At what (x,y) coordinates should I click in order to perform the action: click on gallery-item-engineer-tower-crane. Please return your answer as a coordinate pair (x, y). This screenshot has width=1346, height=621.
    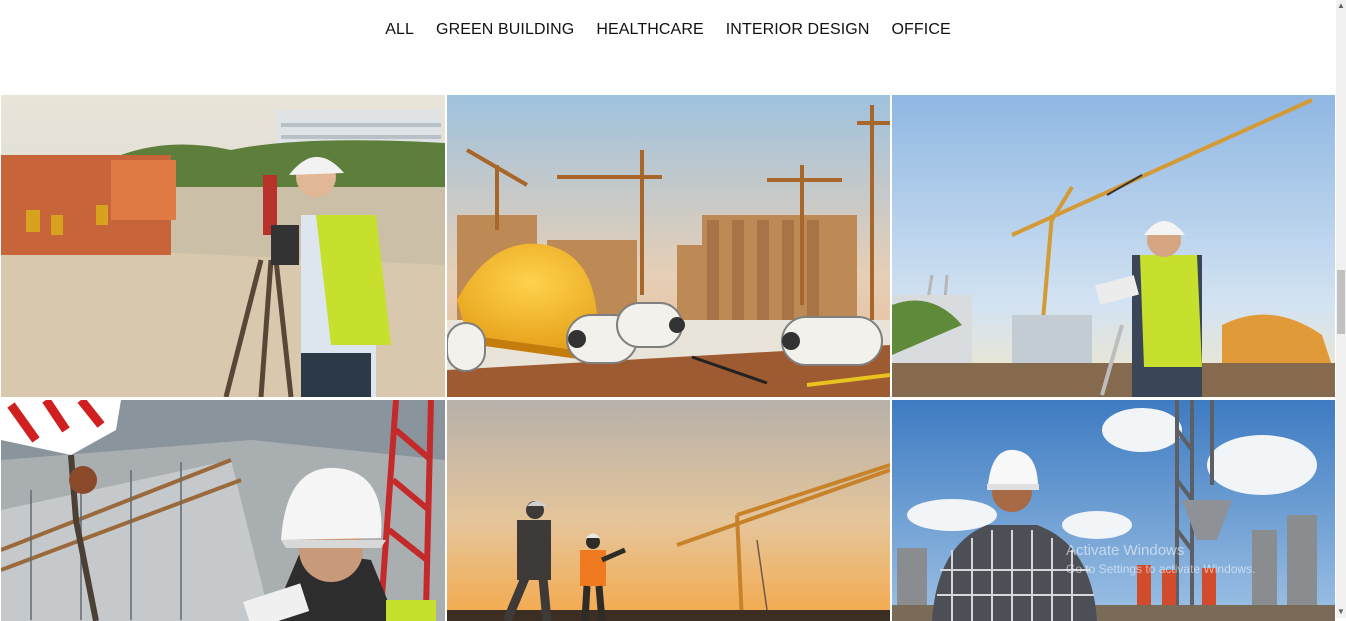
    Looking at the image, I should click on (1113, 510).